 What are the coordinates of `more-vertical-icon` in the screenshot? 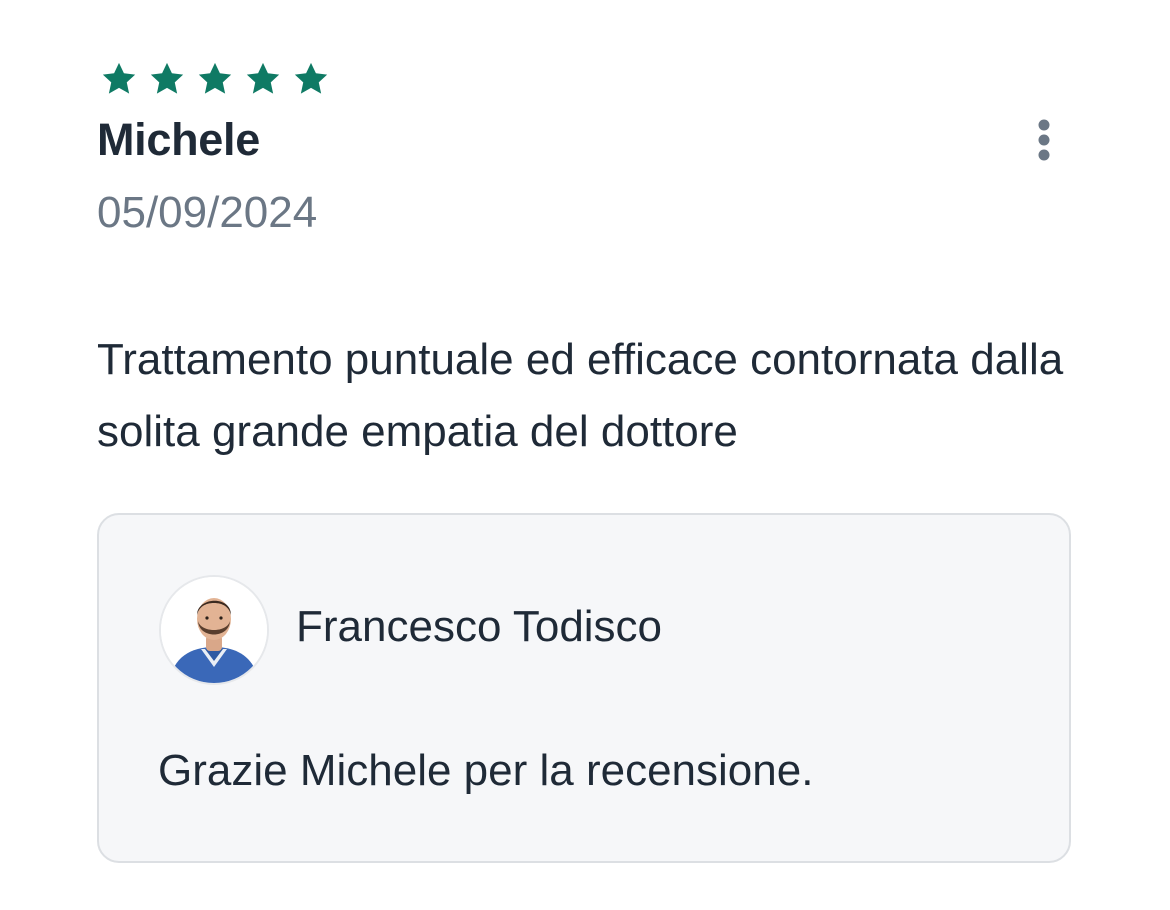 It's located at (1044, 140).